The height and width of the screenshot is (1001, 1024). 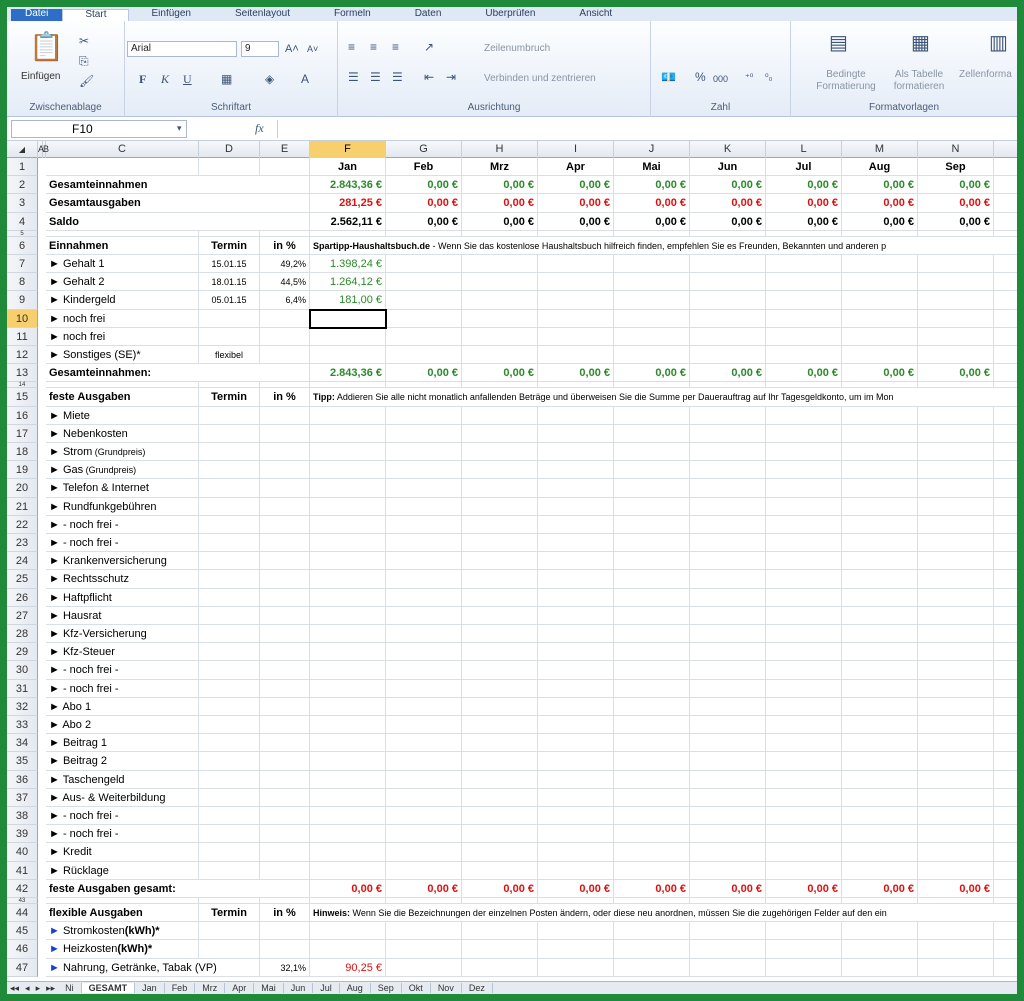 What do you see at coordinates (880, 203) in the screenshot?
I see `cell-m3: 0,00 €` at bounding box center [880, 203].